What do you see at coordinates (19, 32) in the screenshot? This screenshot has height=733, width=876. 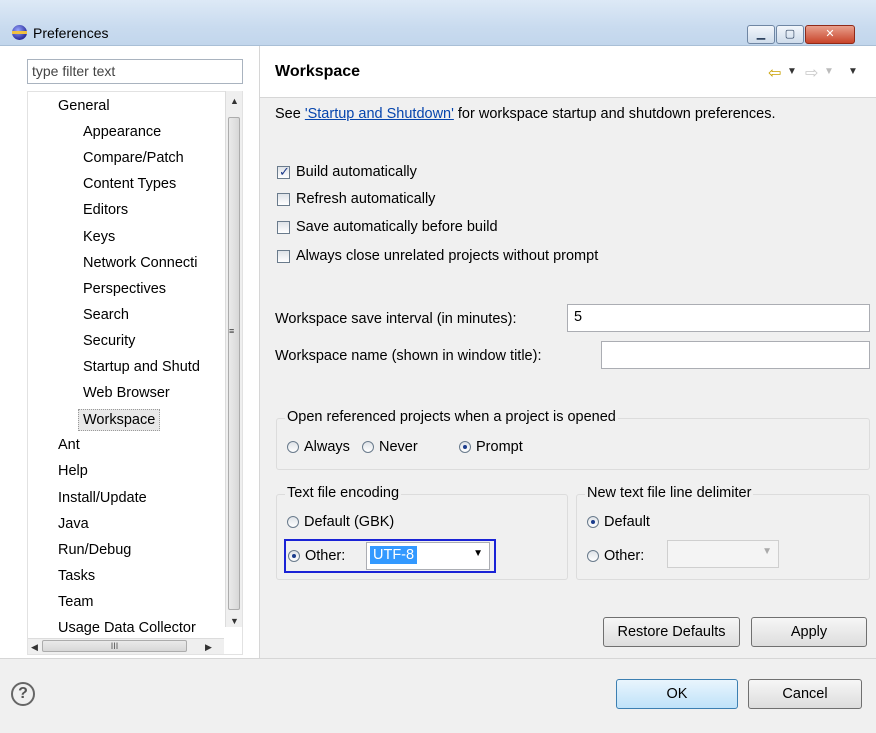 I see `eclipse-icon` at bounding box center [19, 32].